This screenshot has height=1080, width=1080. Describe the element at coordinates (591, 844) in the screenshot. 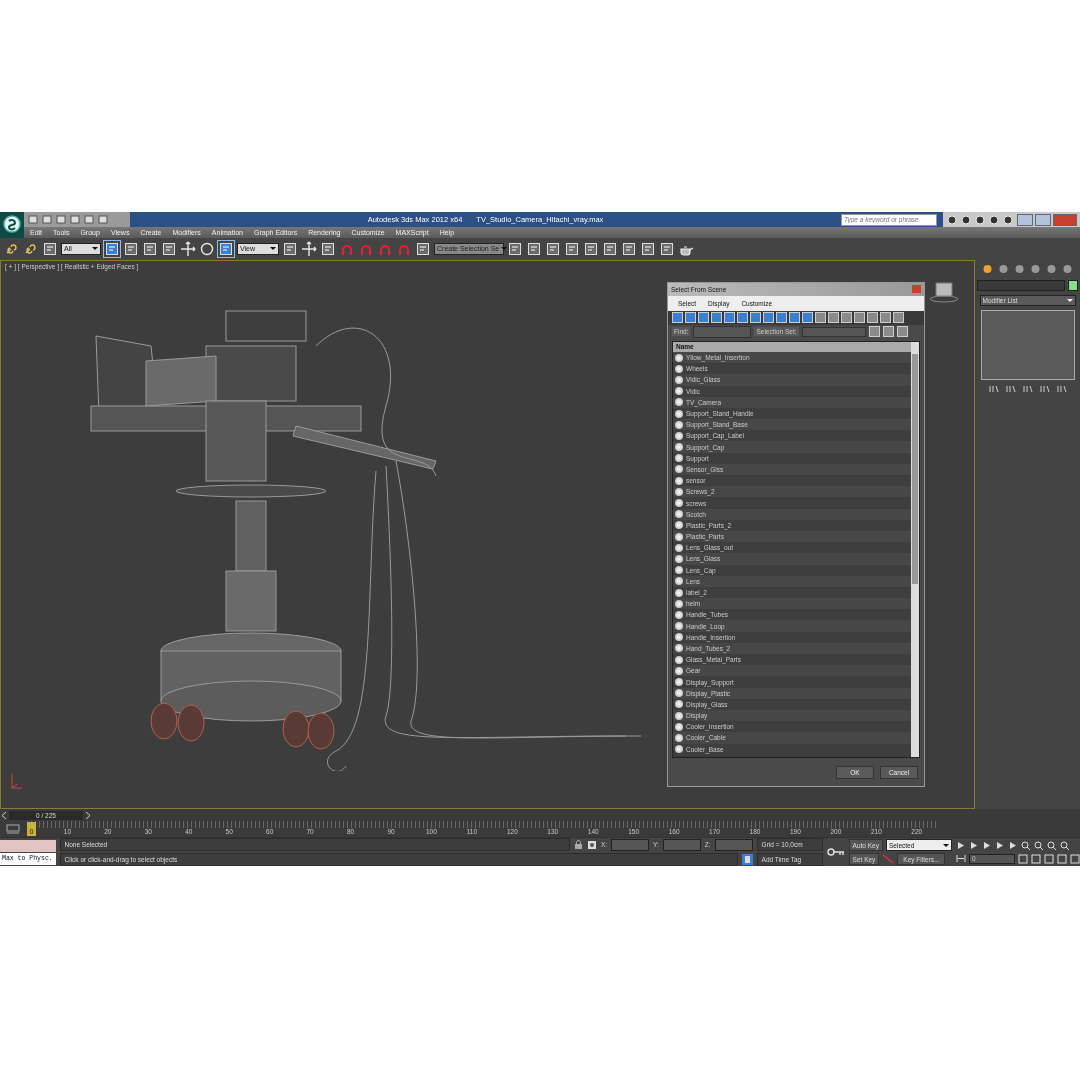

I see `absolute-mode-icon` at that location.